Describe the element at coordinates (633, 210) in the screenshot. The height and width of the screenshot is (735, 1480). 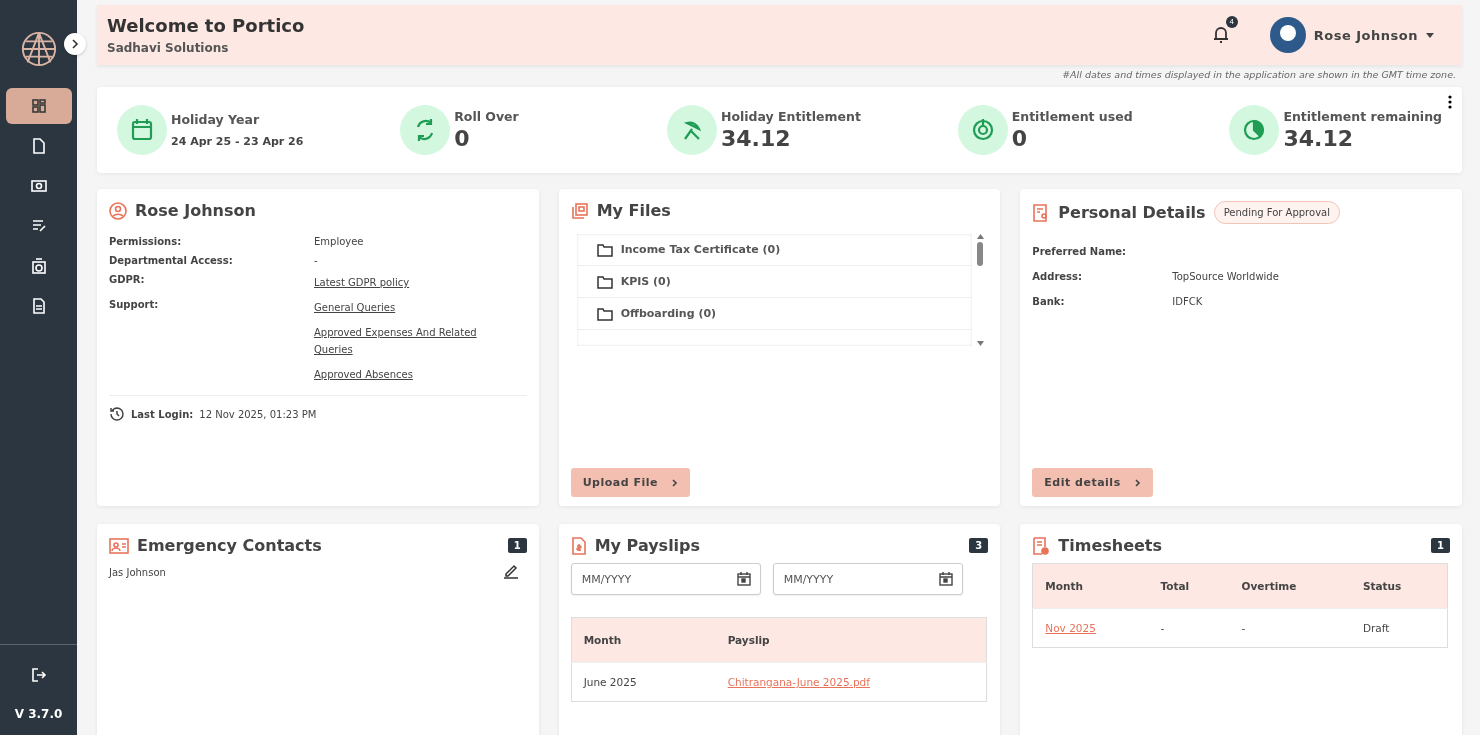
I see `card-title: My Files` at that location.